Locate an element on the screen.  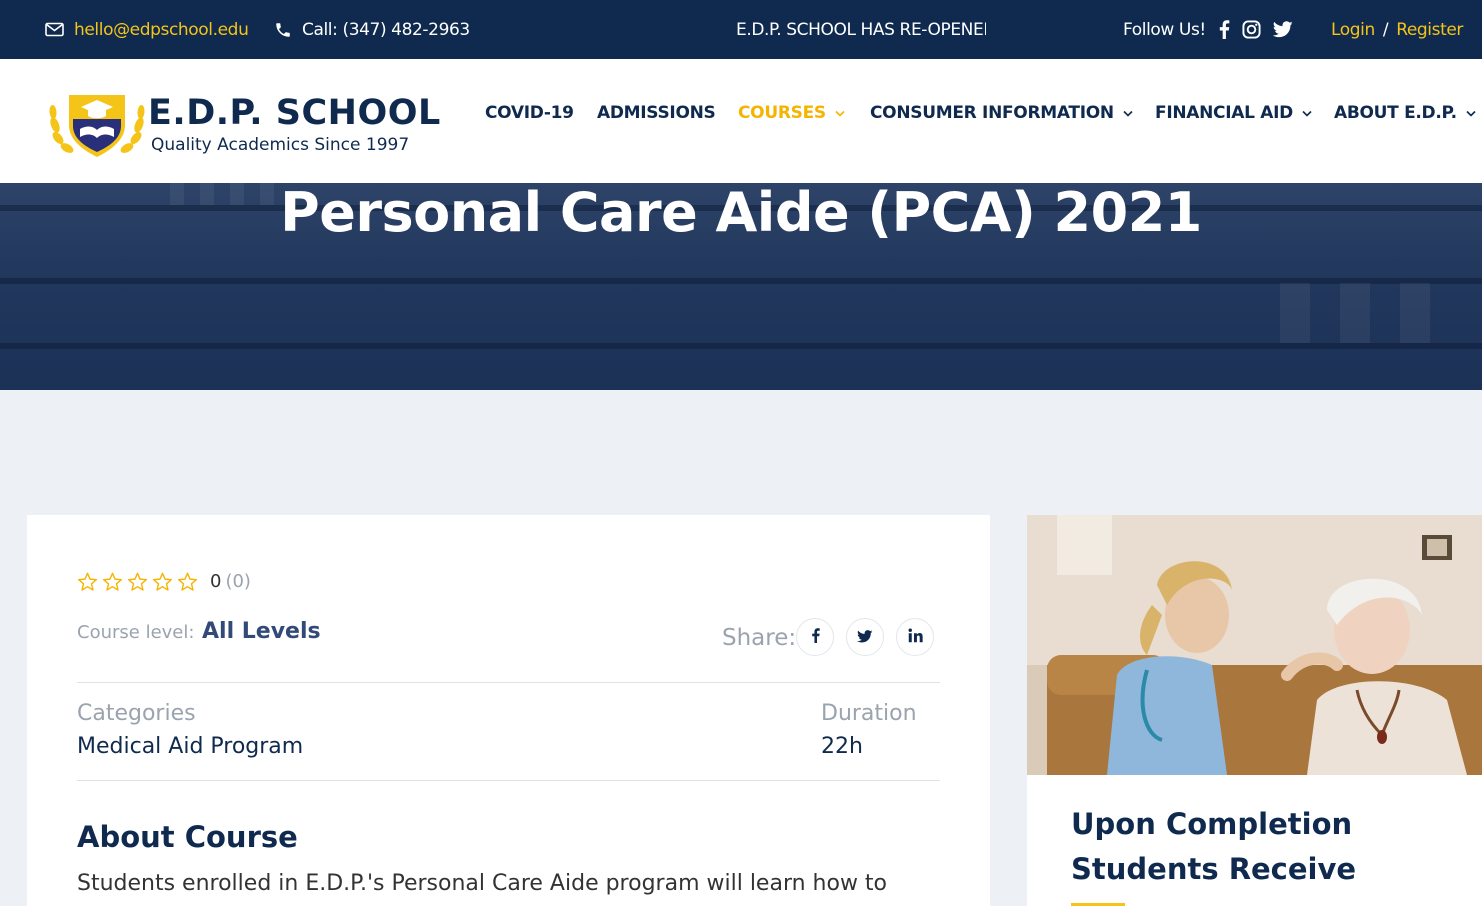
email-contact: hello@edpschool.edu is located at coordinates (147, 29).